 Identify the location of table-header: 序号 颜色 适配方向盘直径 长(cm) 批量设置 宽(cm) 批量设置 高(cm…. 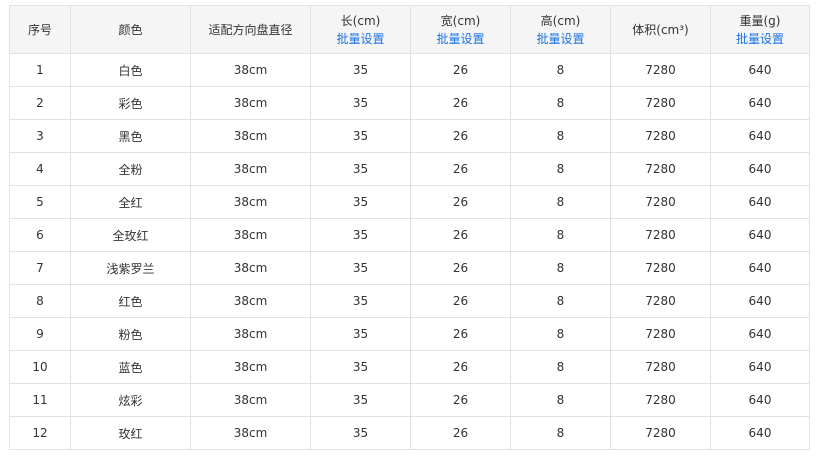
(409, 29).